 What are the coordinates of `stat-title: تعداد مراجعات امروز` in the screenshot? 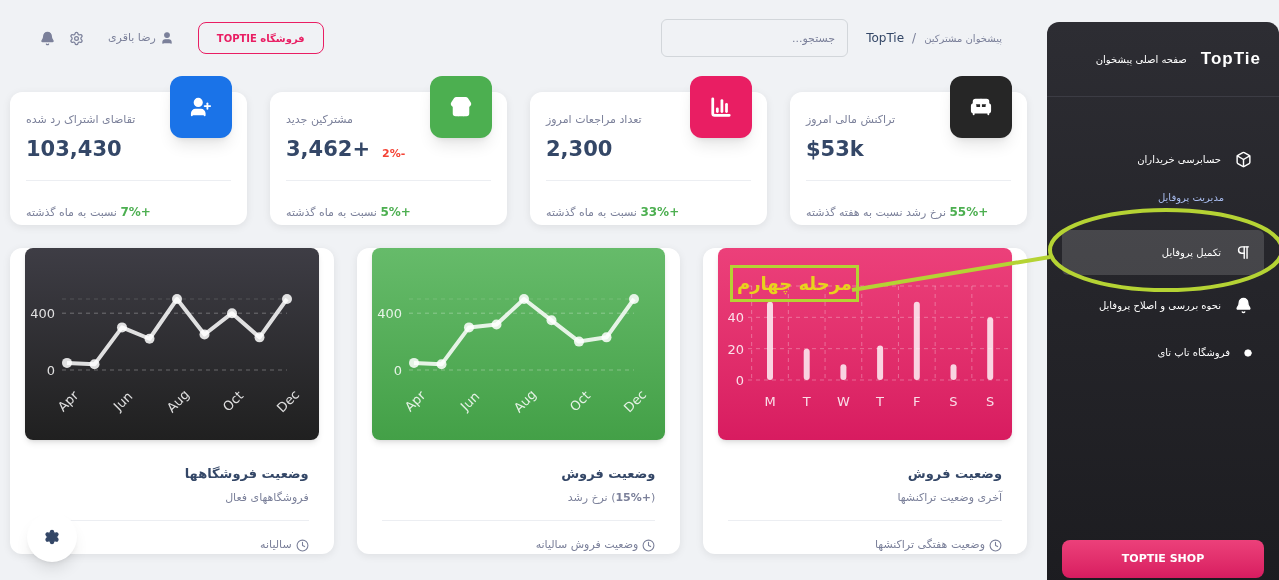 It's located at (594, 119).